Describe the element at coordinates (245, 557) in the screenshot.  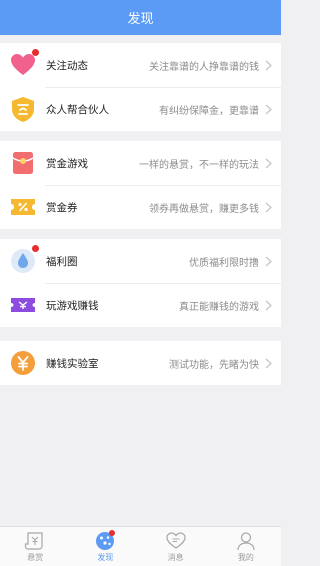
I see `tab-label: 我的` at that location.